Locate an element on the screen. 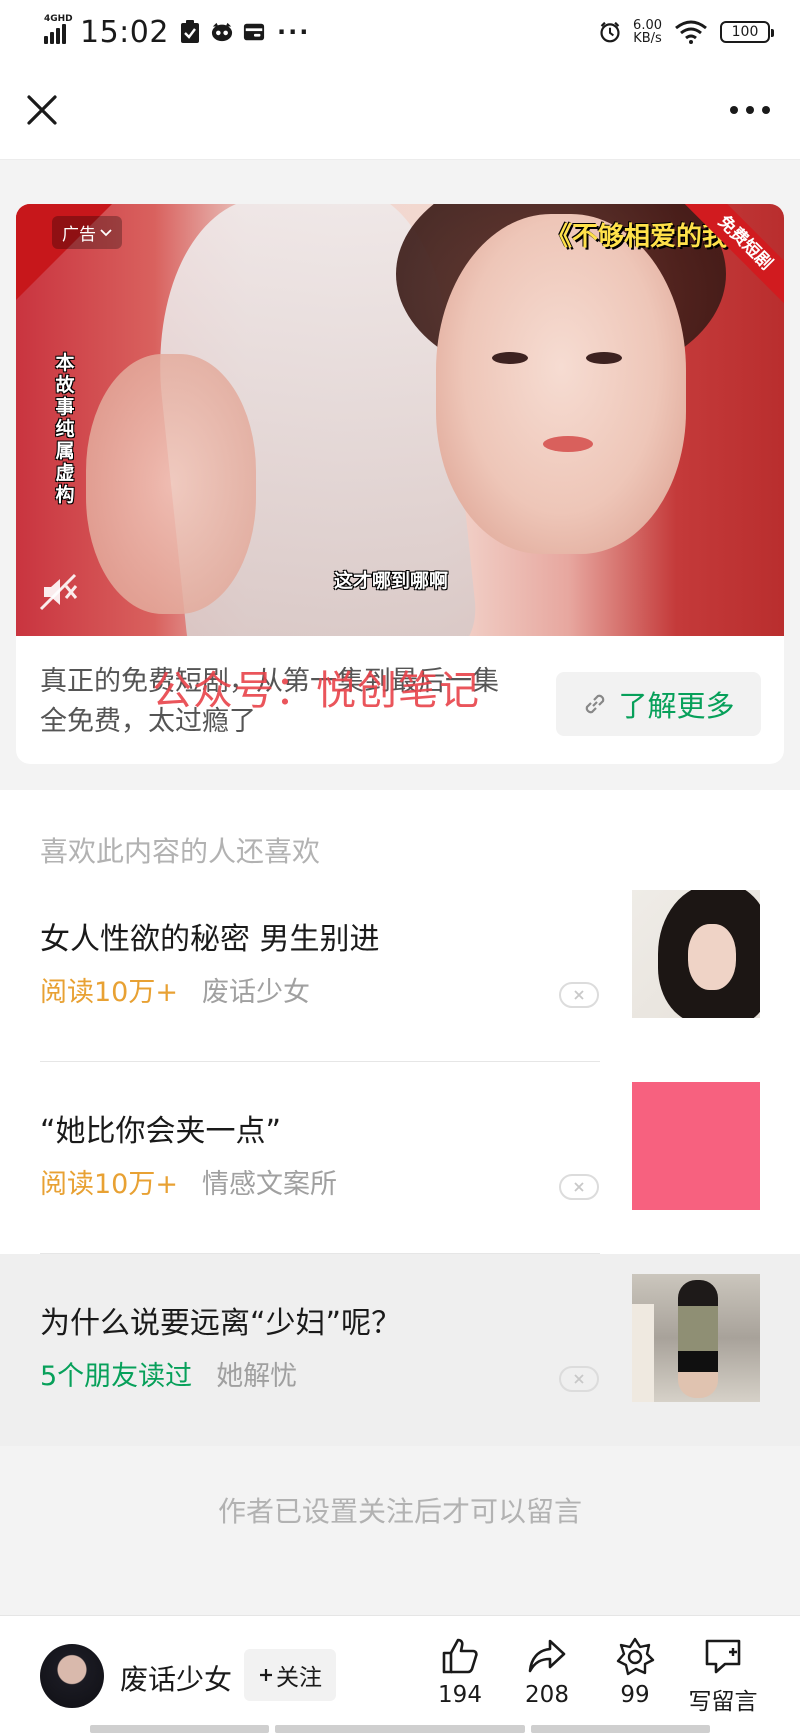 The width and height of the screenshot is (800, 1733). friends-read-count: 5个朋友读过 is located at coordinates (116, 1376).